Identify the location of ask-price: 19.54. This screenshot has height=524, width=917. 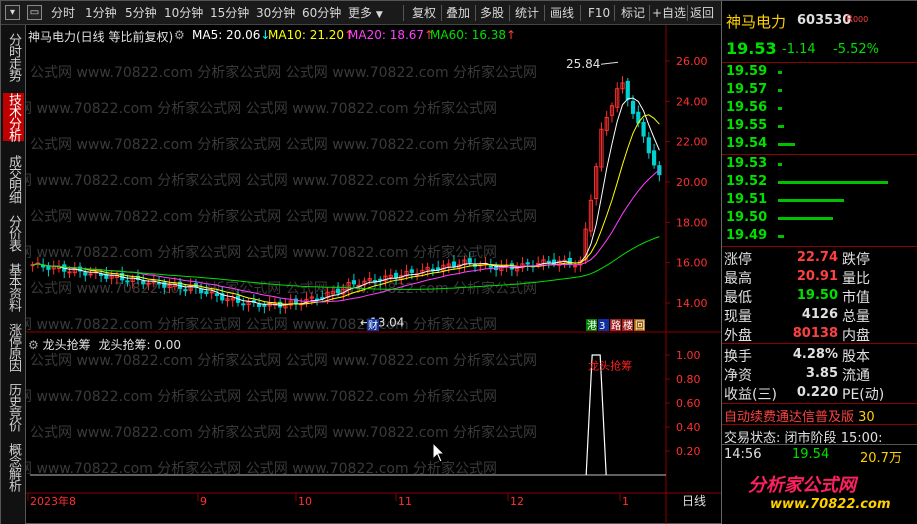
(746, 143).